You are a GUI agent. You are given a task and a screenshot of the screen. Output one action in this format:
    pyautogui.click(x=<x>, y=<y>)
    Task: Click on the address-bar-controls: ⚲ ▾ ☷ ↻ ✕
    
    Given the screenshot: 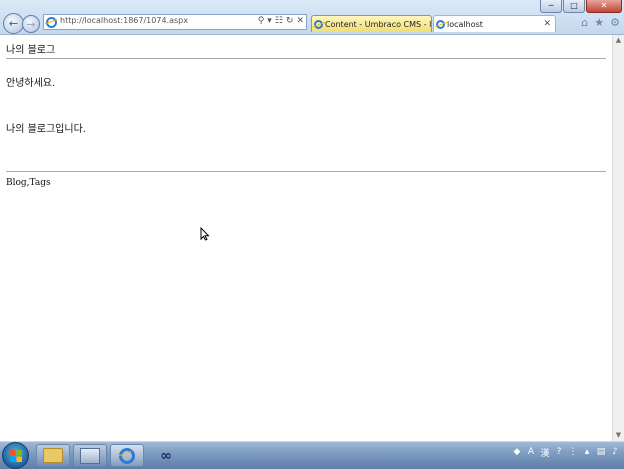 What is the action you would take?
    pyautogui.click(x=281, y=21)
    